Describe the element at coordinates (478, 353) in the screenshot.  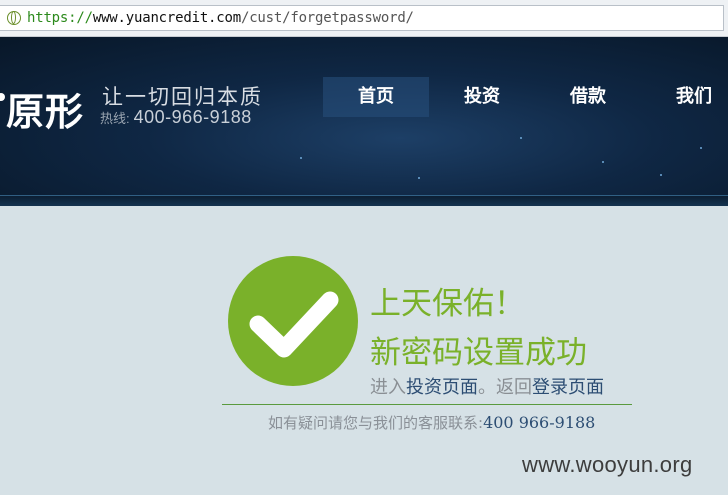
I see `success-message: 新密码设置成功` at that location.